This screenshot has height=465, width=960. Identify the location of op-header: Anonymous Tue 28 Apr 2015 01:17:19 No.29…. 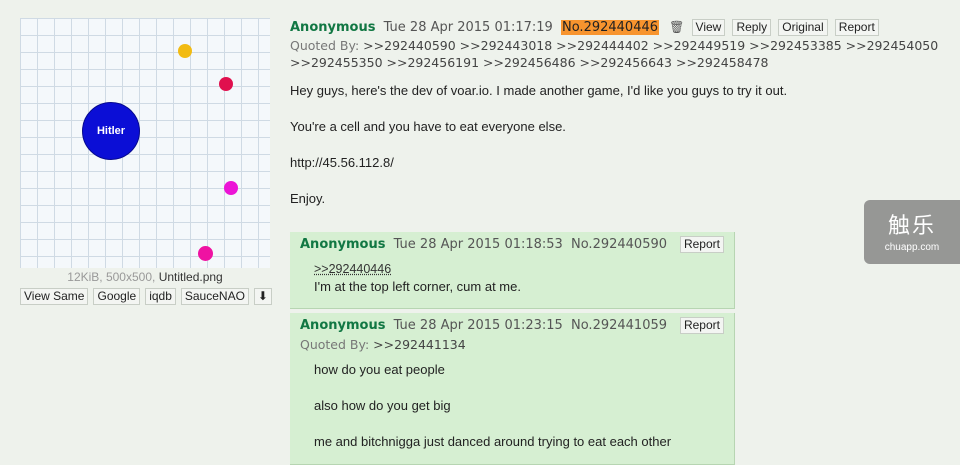
(614, 27).